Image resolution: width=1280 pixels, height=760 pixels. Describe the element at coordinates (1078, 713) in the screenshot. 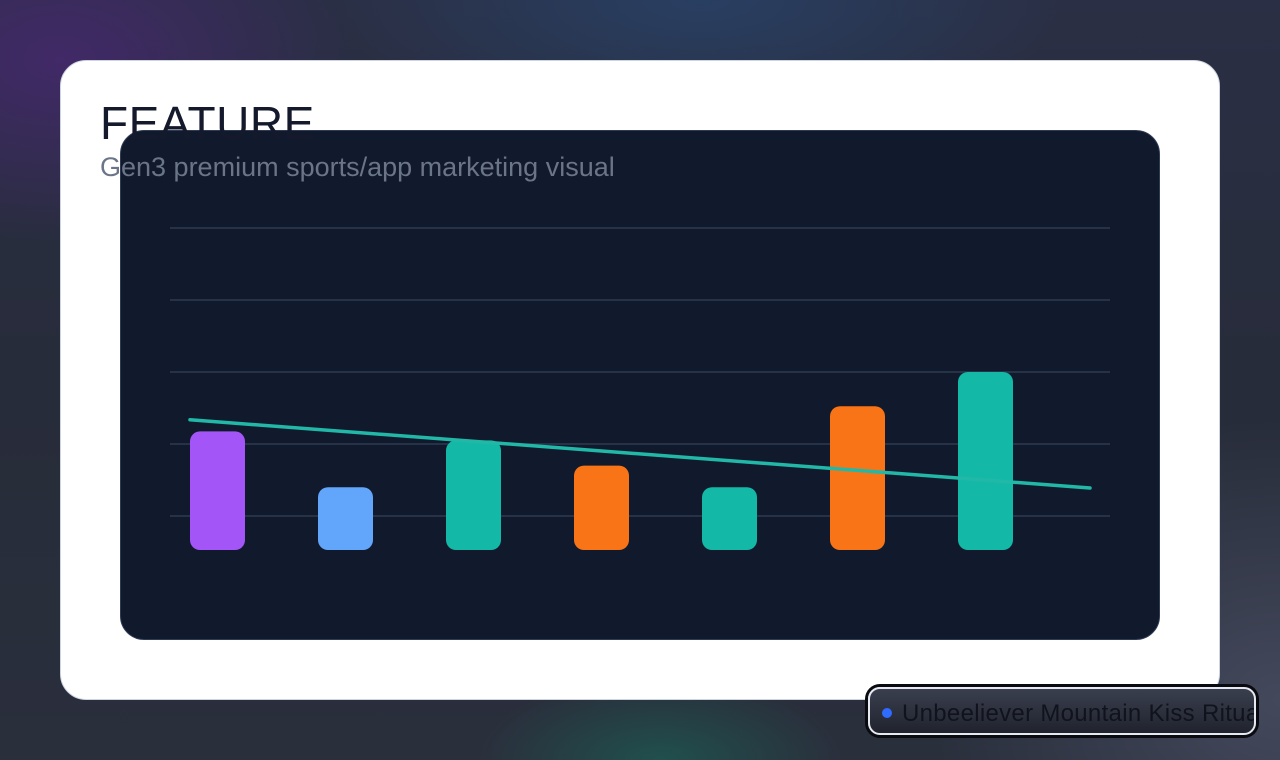

I see `badge-label: Unbeeliever Mountain Kiss Ritual Gem` at that location.